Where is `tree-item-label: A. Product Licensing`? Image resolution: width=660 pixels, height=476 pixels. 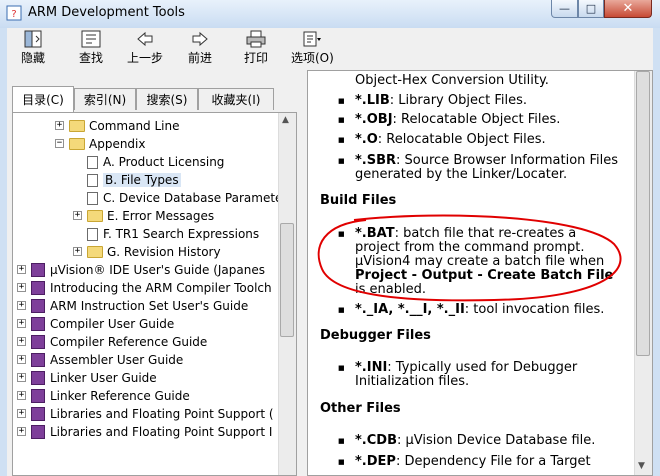
tree-item-label: A. Product Licensing is located at coordinates (164, 162).